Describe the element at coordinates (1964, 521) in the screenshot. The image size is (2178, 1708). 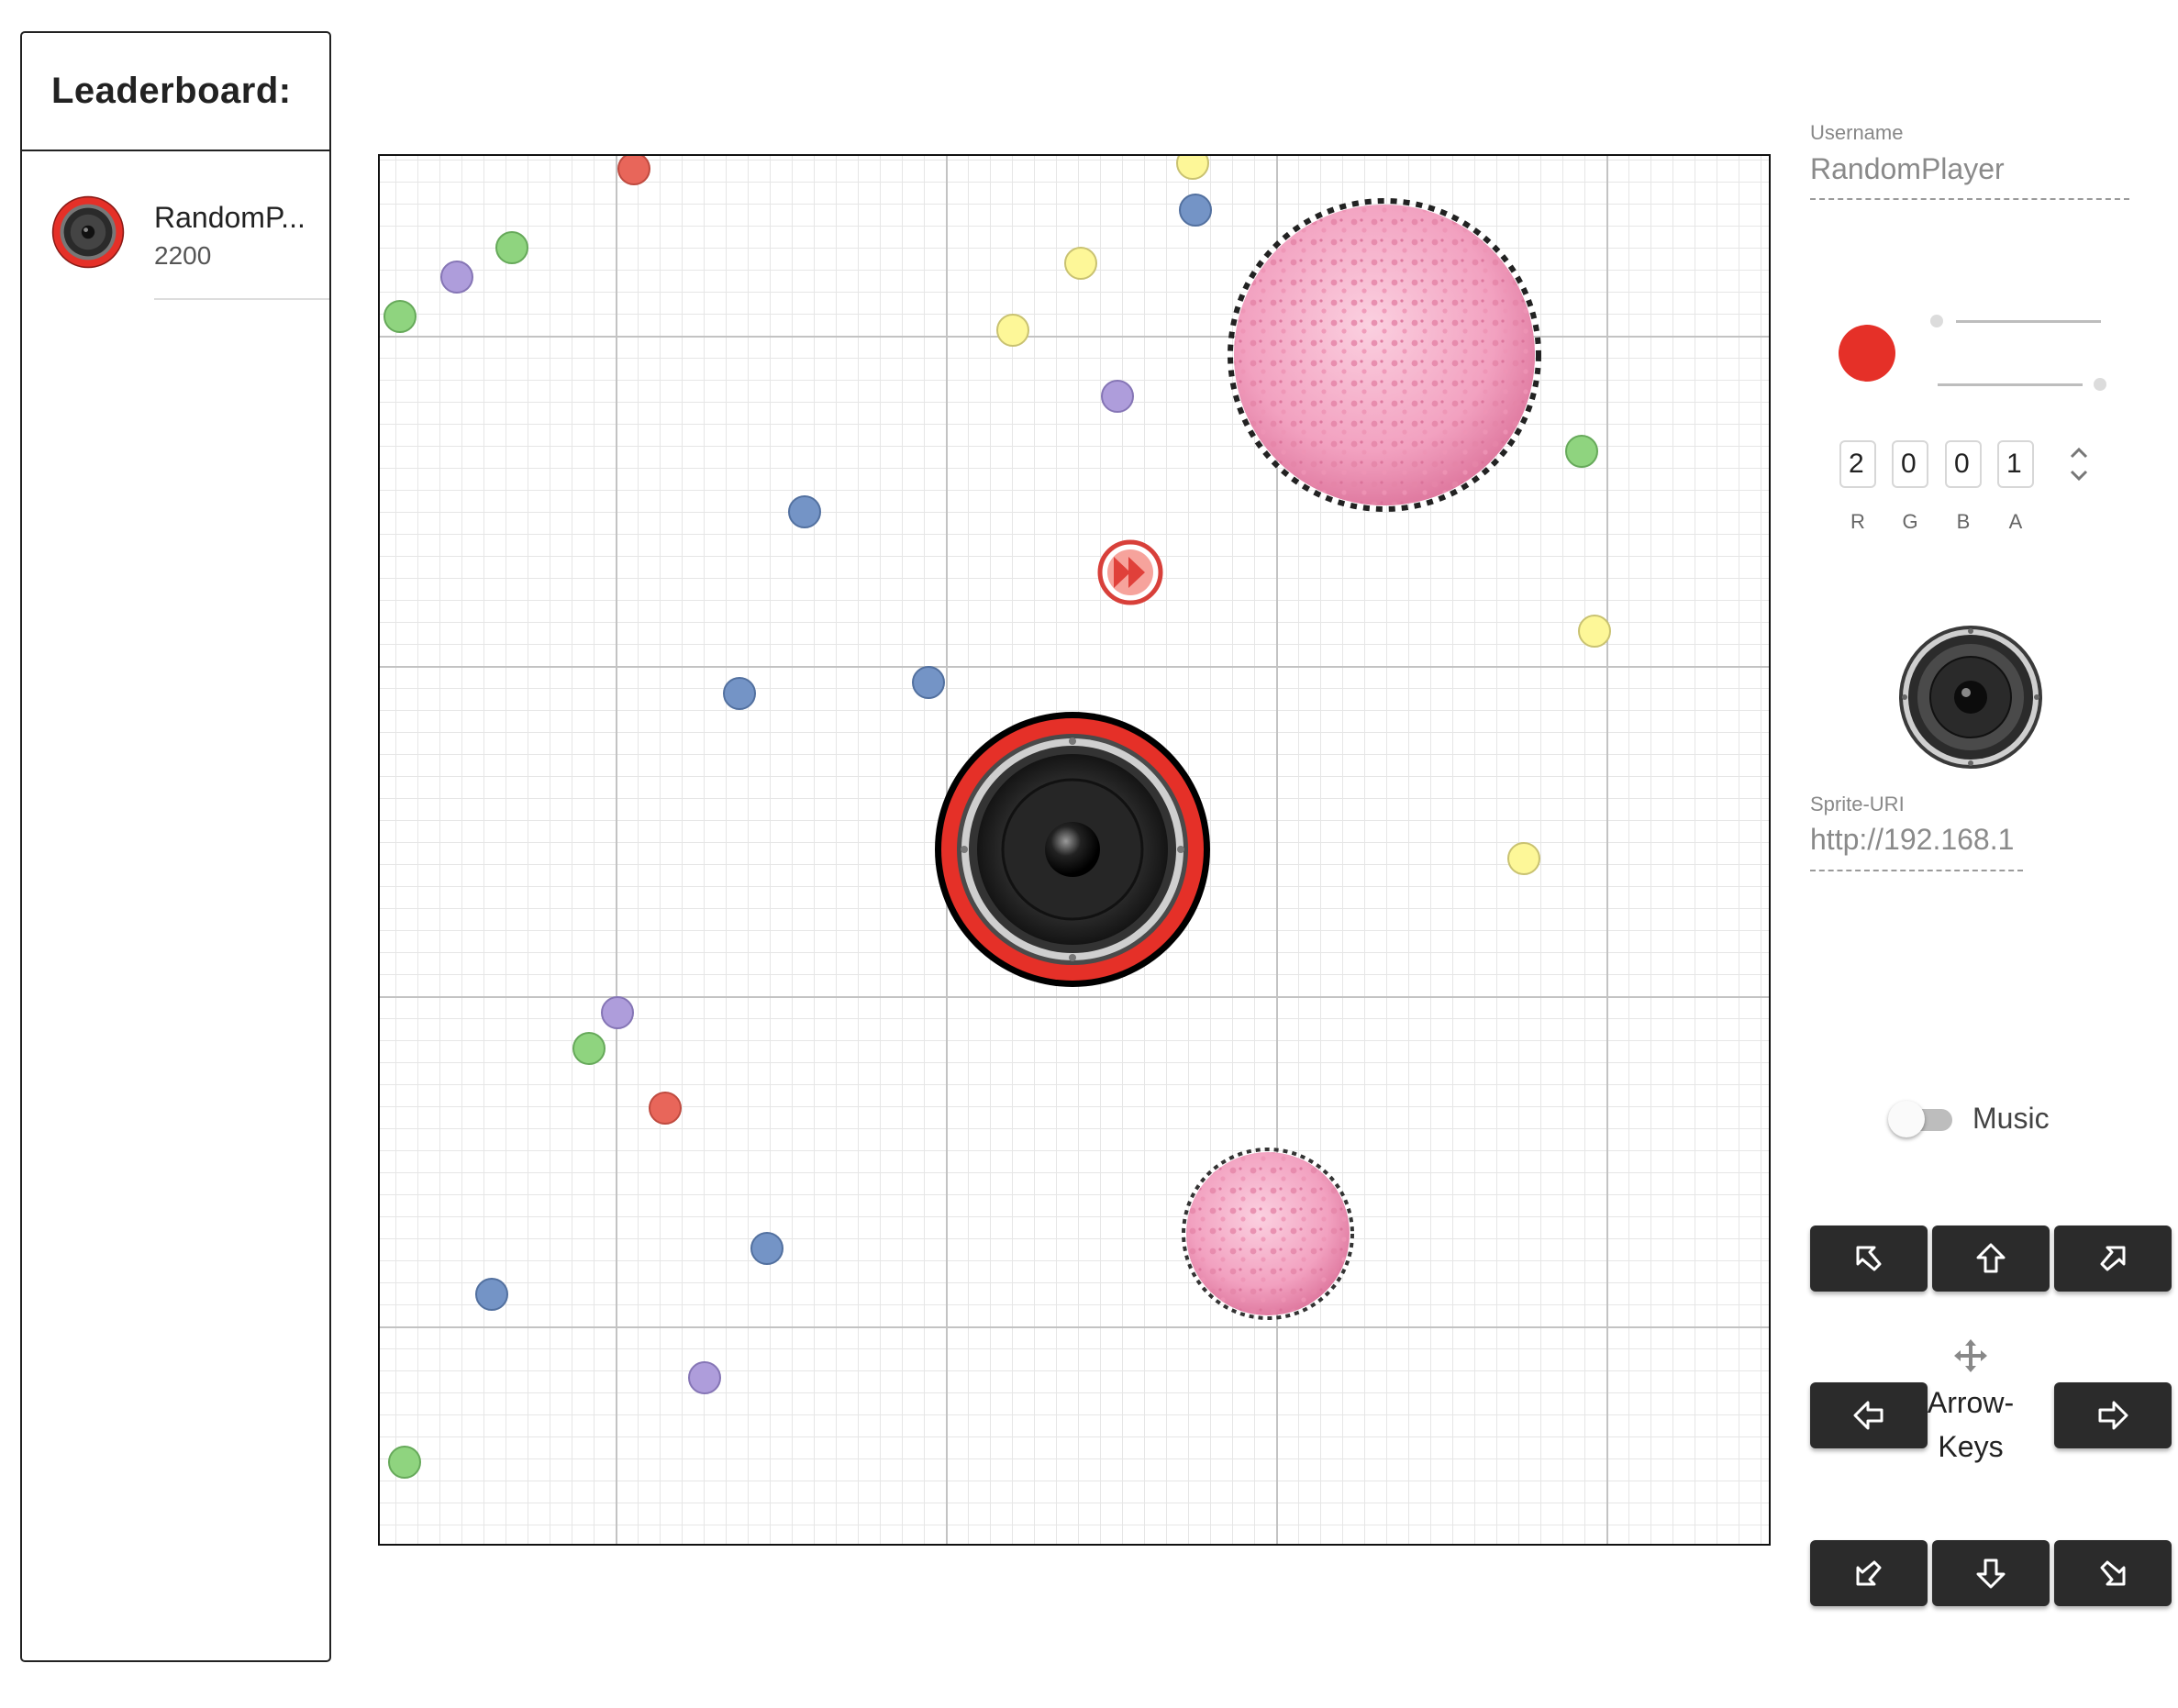
I see `color-b-label: B` at that location.